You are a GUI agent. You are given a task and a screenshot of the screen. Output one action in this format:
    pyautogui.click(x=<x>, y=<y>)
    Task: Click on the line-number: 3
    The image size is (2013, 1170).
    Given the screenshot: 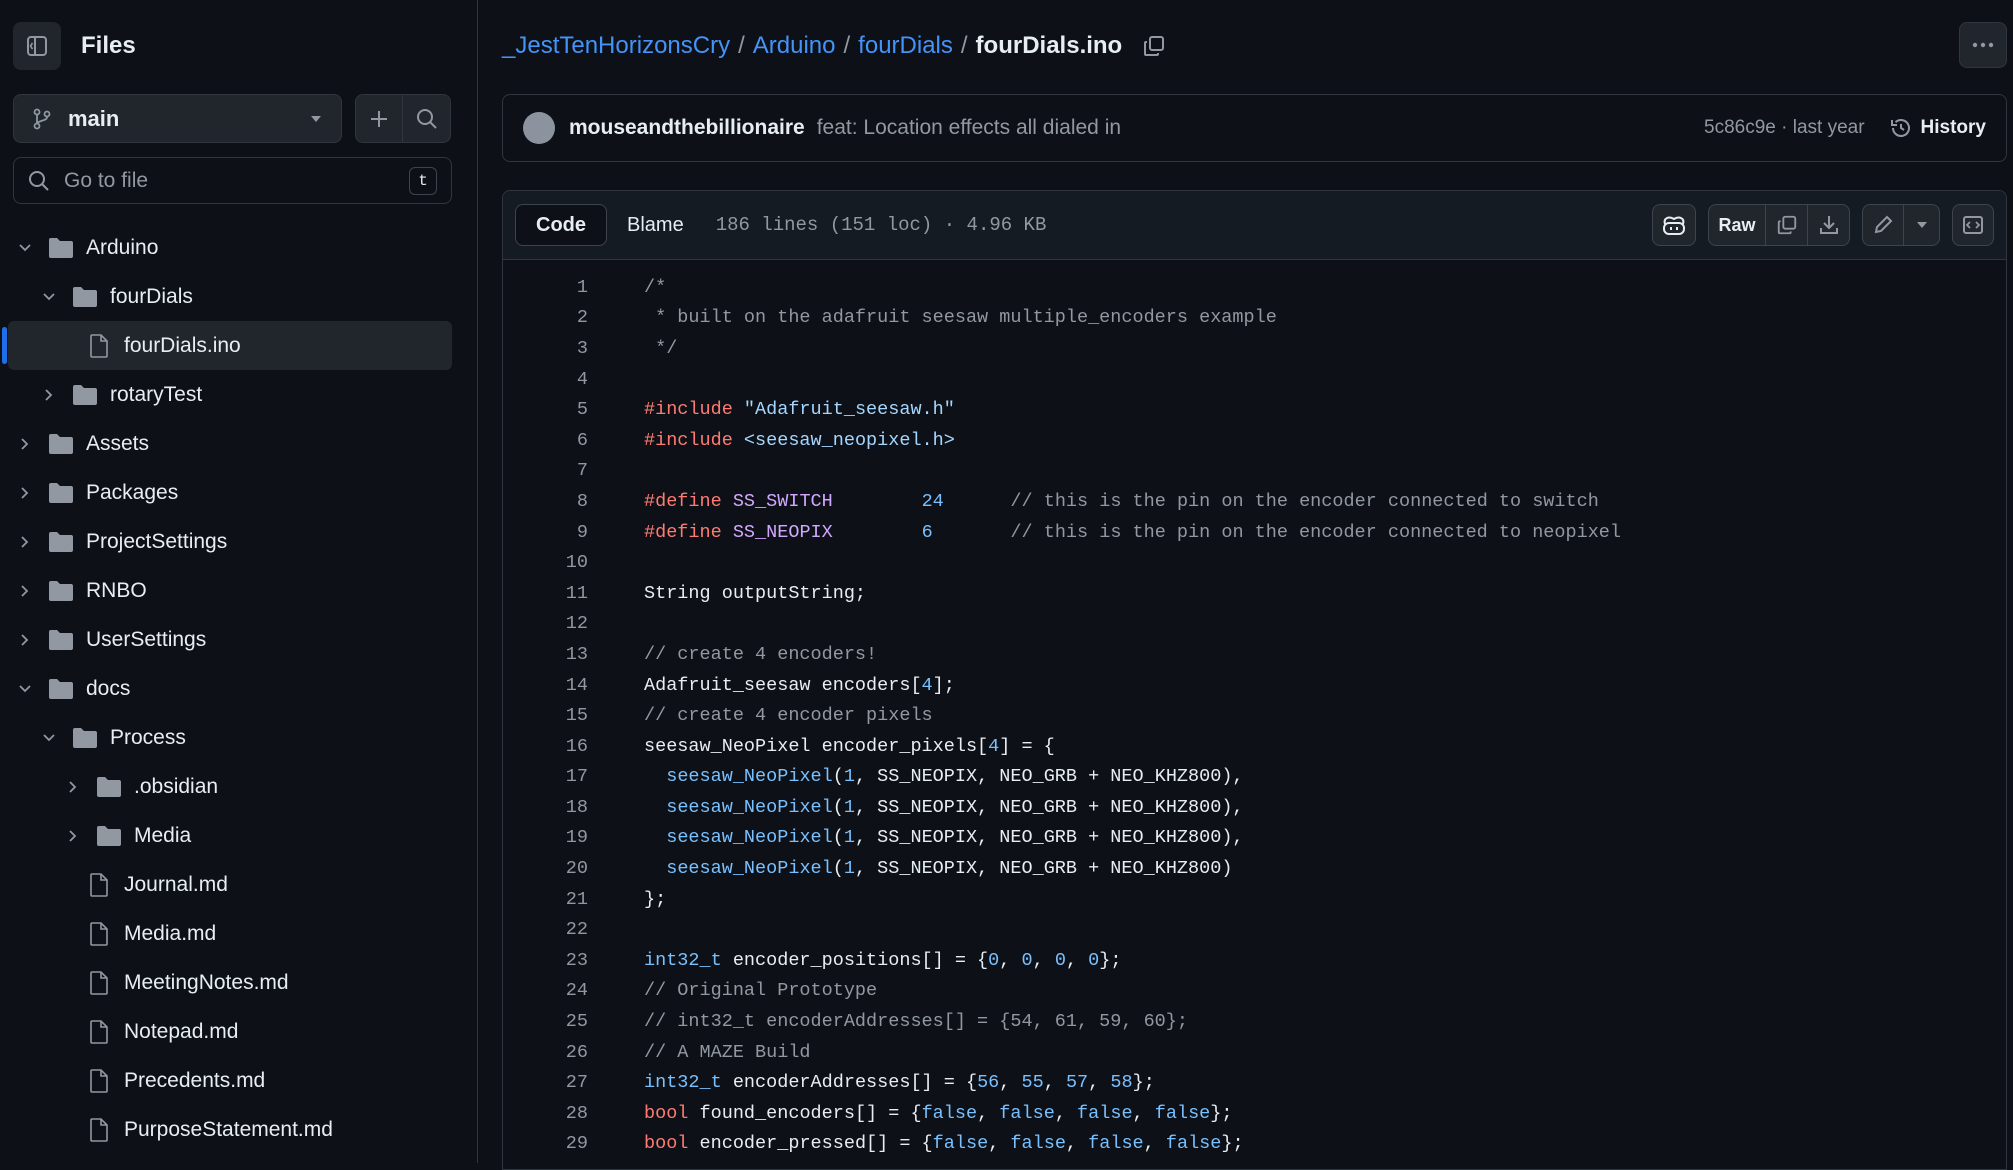 What is the action you would take?
    pyautogui.click(x=545, y=348)
    